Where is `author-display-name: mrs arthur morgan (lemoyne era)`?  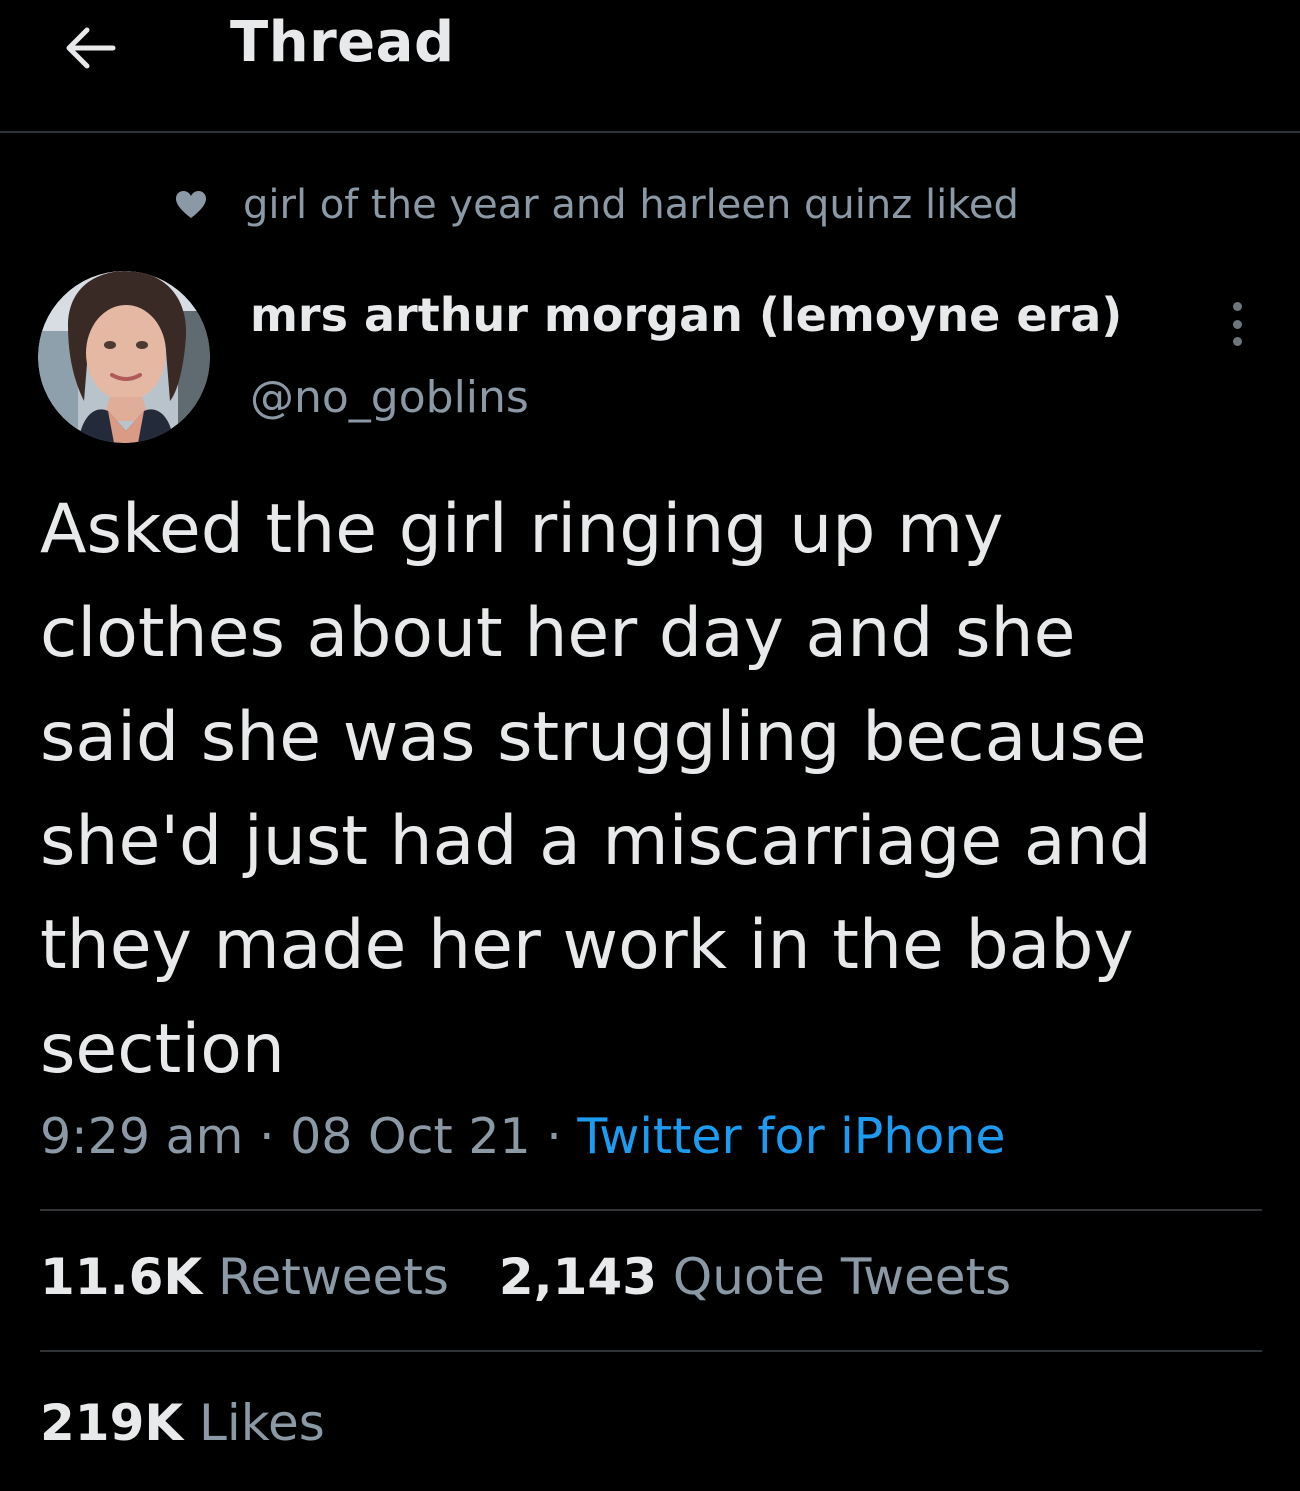 author-display-name: mrs arthur morgan (lemoyne era) is located at coordinates (686, 315).